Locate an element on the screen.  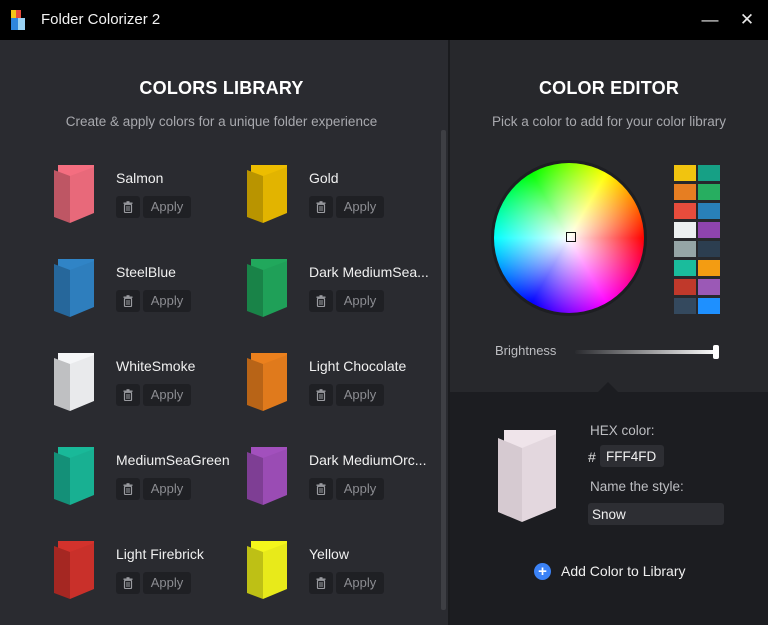
library-item-name: WhiteSmoke is located at coordinates (156, 366).